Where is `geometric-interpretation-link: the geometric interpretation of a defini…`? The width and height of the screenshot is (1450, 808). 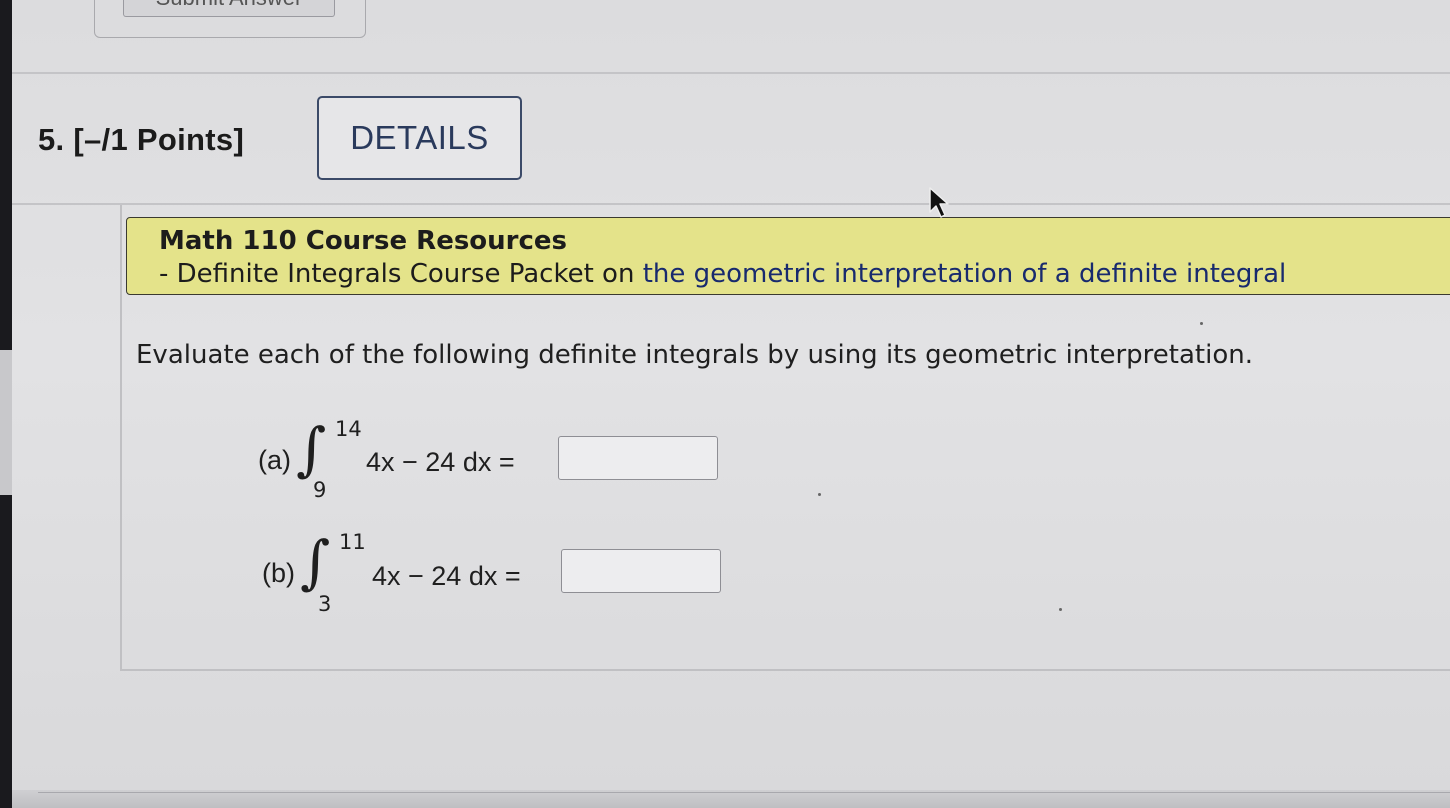 geometric-interpretation-link: the geometric interpretation of a defini… is located at coordinates (965, 274).